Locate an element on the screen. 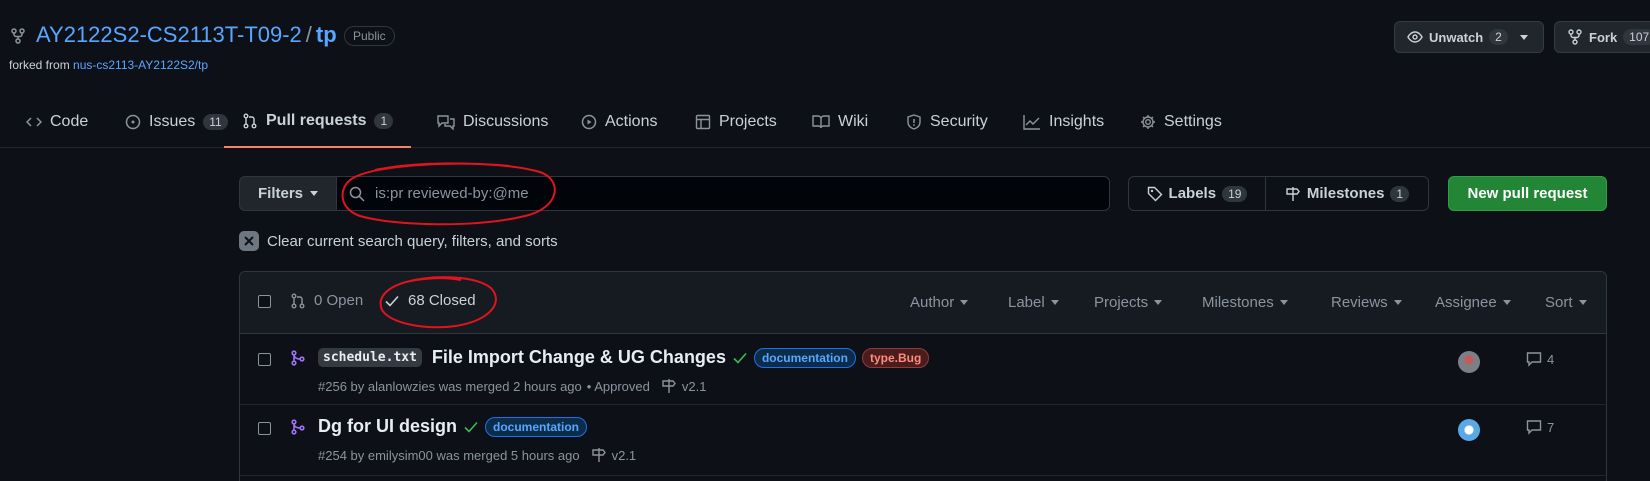 Image resolution: width=1650 pixels, height=481 pixels. comments-link: 7 is located at coordinates (1540, 427).